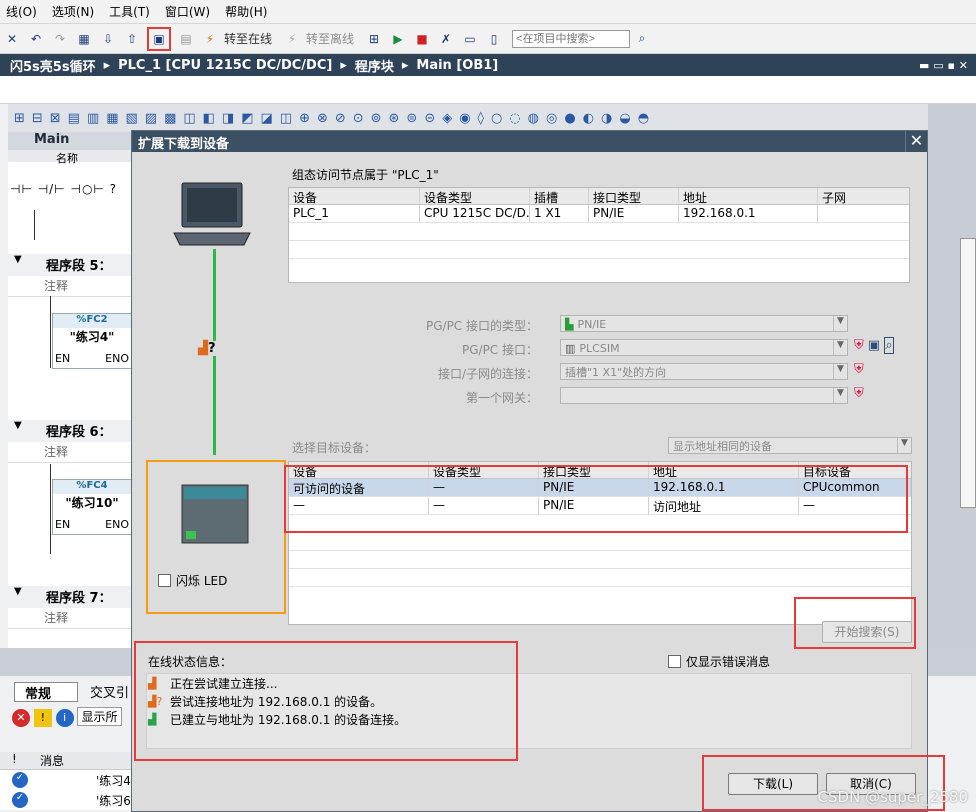  Describe the element at coordinates (559, 196) in the screenshot. I see `col-slot: 插槽` at that location.